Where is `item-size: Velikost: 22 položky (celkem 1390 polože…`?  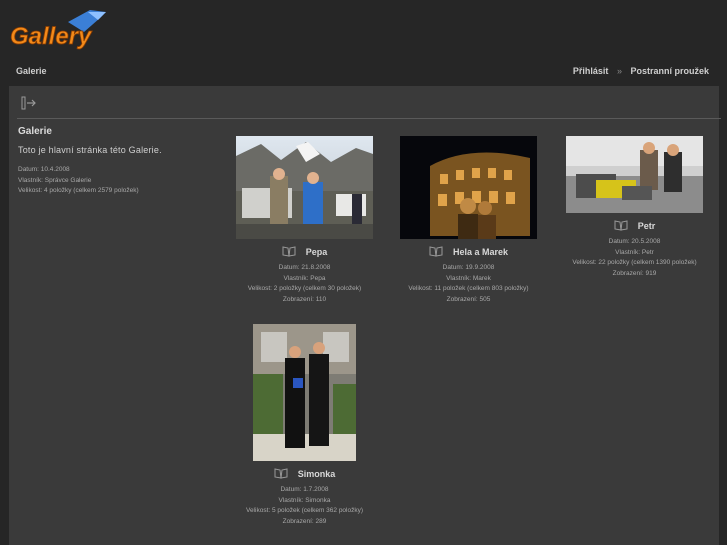
item-size: Velikost: 22 položky (celkem 1390 polože… is located at coordinates (634, 262).